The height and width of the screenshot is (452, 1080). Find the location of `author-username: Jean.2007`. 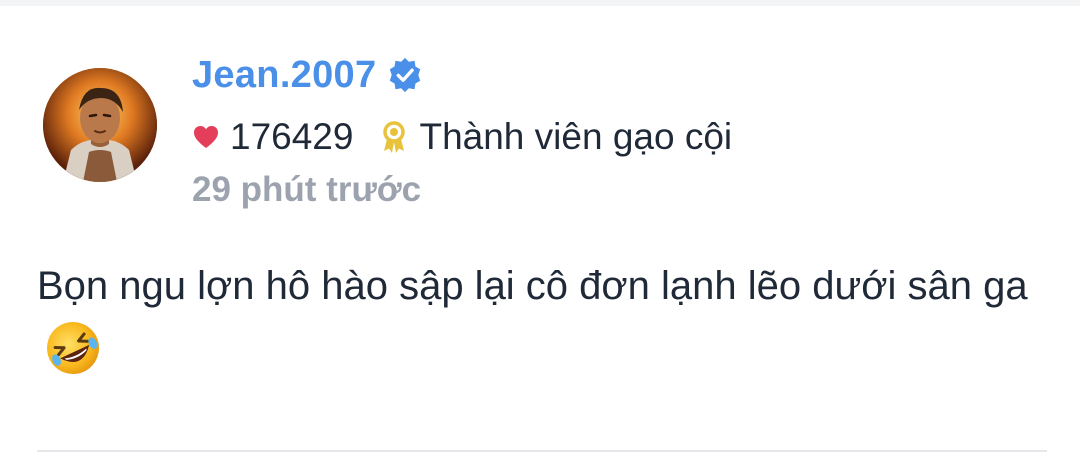

author-username: Jean.2007 is located at coordinates (284, 75).